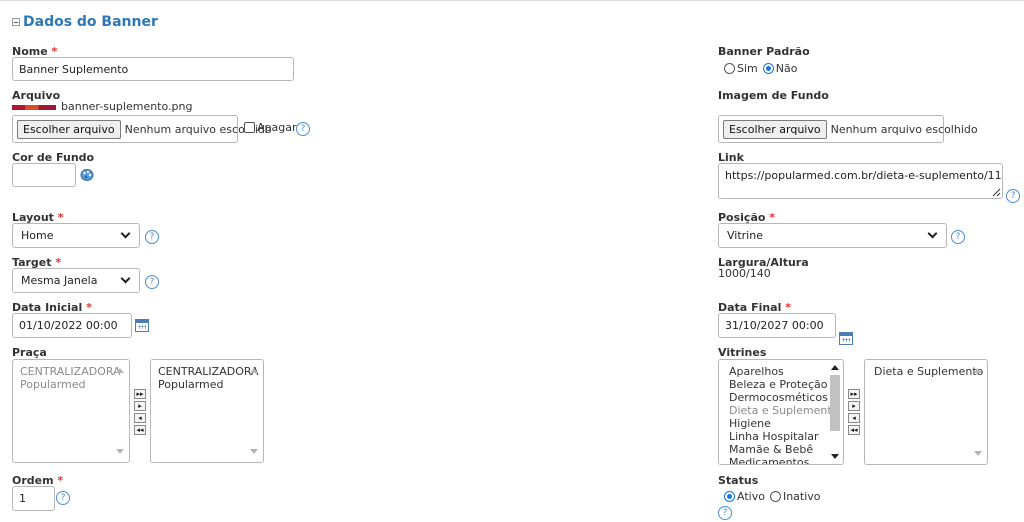 This screenshot has height=522, width=1024. Describe the element at coordinates (729, 496) in the screenshot. I see `status-ativo-radio` at that location.